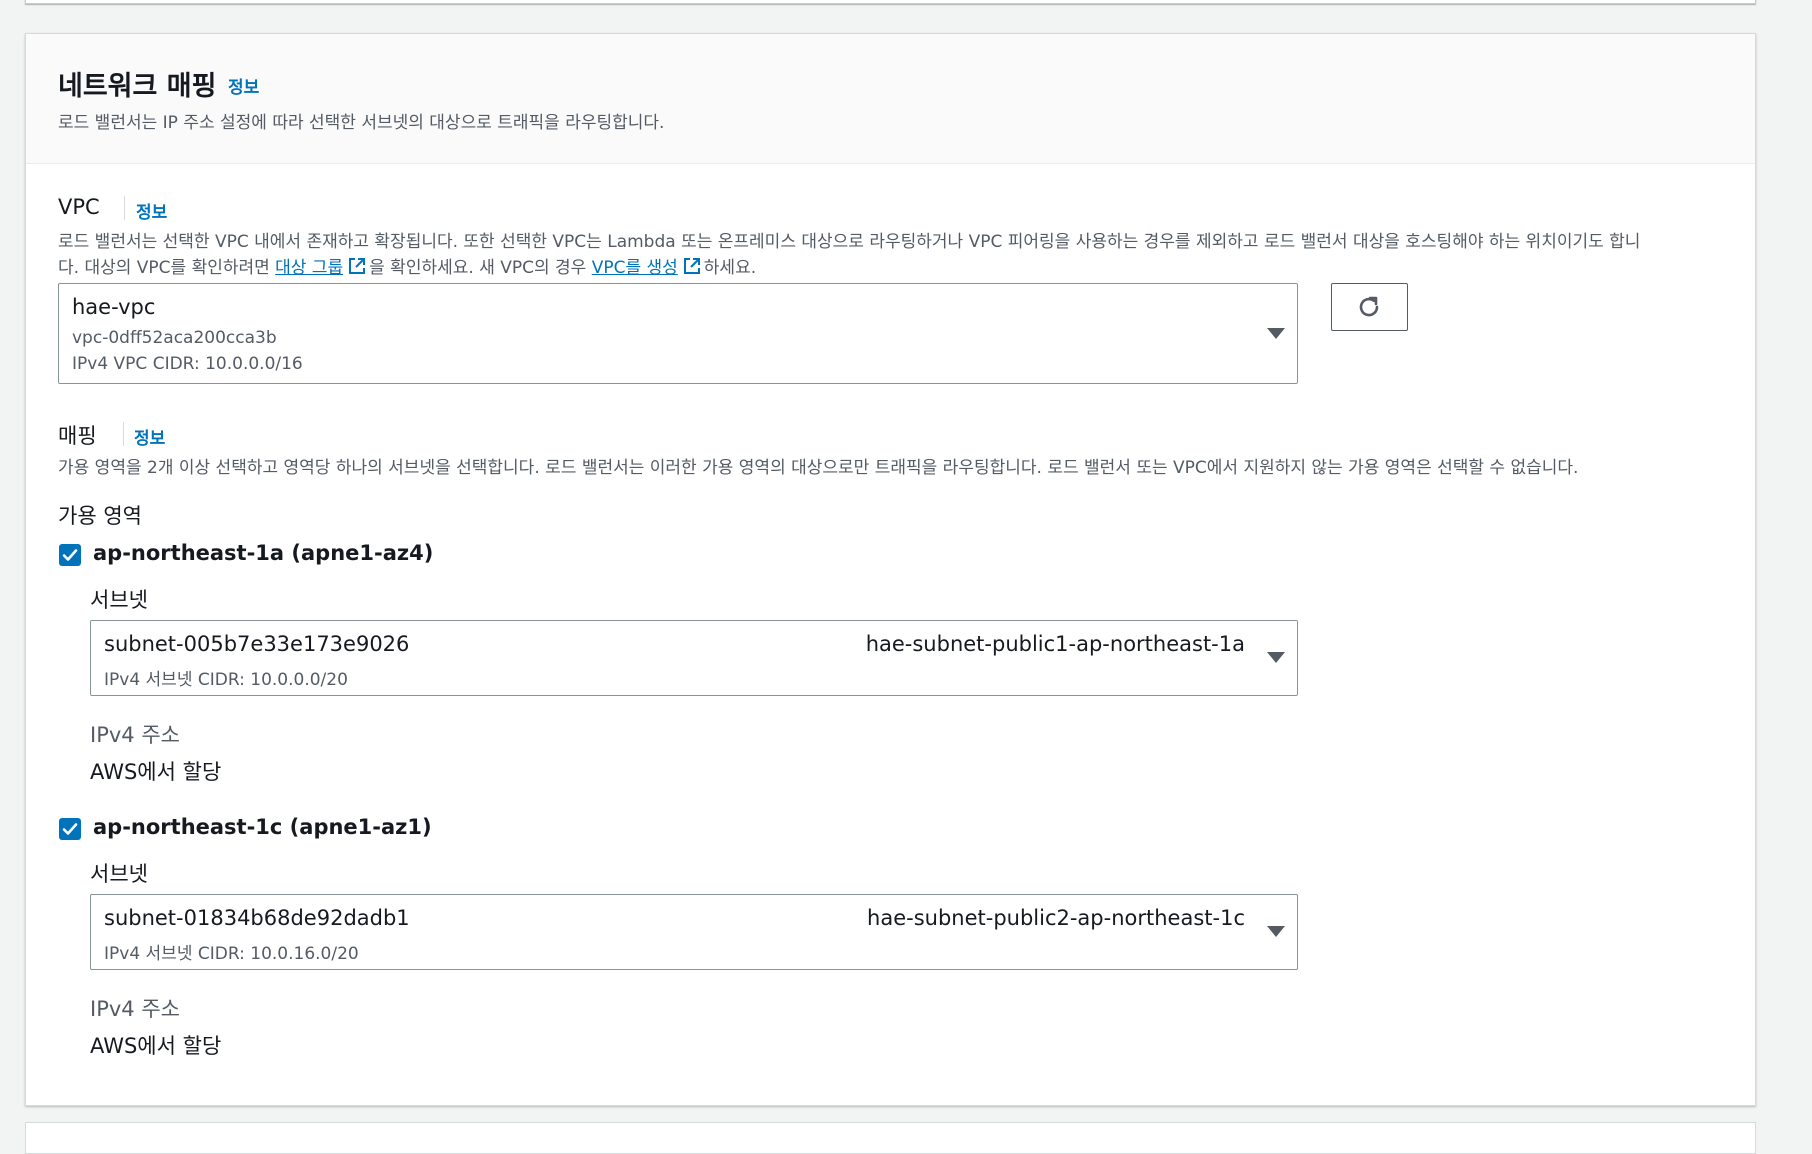 The image size is (1812, 1154). I want to click on create-vpc-link: VPC를 생성, so click(648, 268).